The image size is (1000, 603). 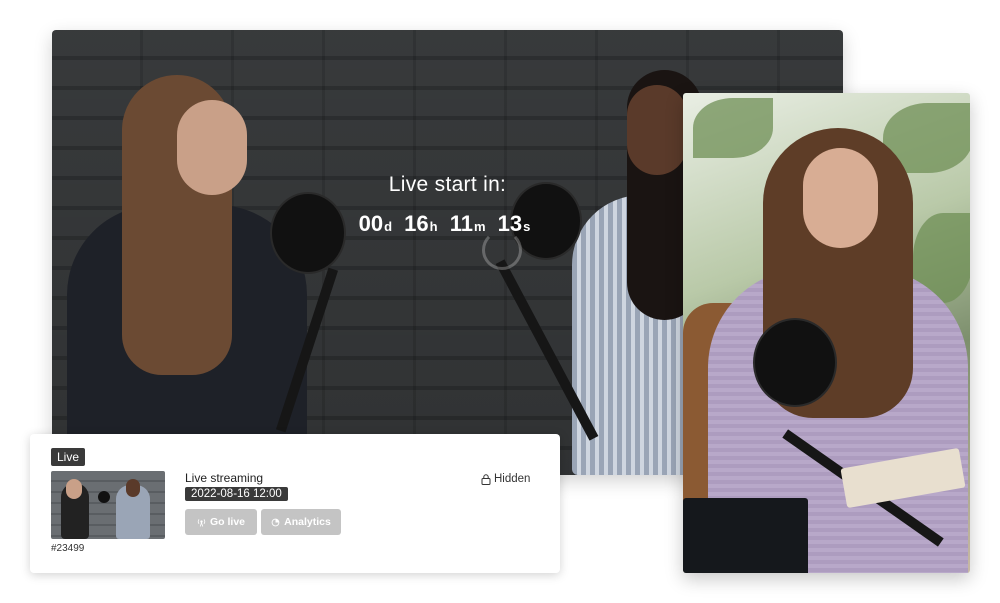 I want to click on countdown-seconds-unit: s, so click(x=527, y=226).